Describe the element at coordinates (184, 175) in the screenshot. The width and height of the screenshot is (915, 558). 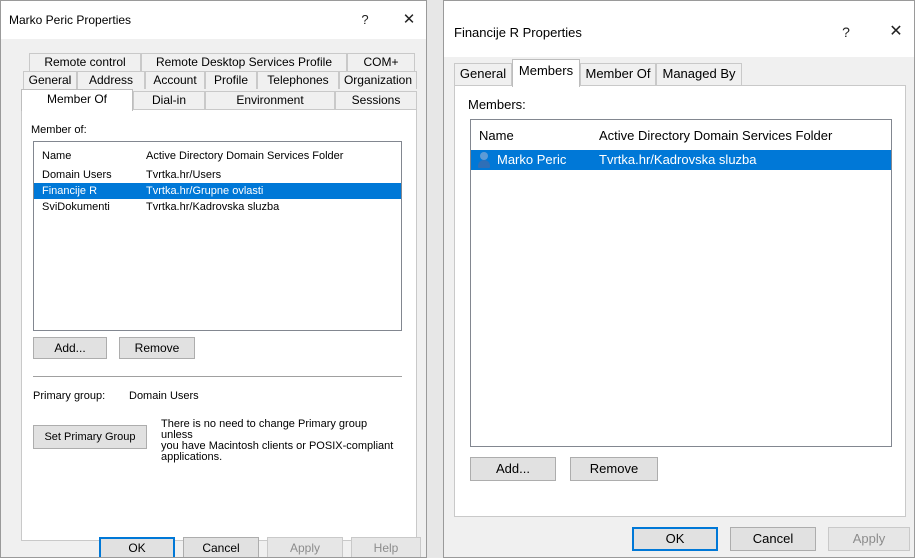
I see `group-folder: Tvrtka.hr/Users` at that location.